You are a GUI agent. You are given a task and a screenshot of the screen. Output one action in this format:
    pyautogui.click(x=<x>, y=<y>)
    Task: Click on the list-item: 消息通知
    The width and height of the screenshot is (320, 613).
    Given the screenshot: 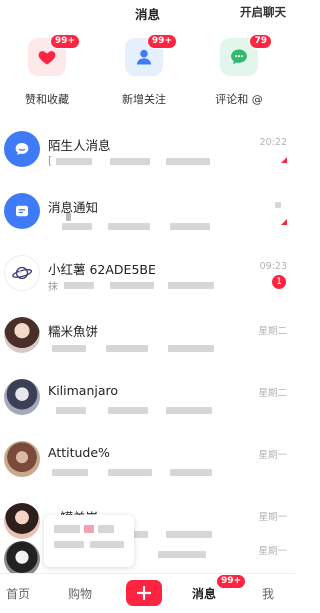 What is the action you would take?
    pyautogui.click(x=147, y=214)
    